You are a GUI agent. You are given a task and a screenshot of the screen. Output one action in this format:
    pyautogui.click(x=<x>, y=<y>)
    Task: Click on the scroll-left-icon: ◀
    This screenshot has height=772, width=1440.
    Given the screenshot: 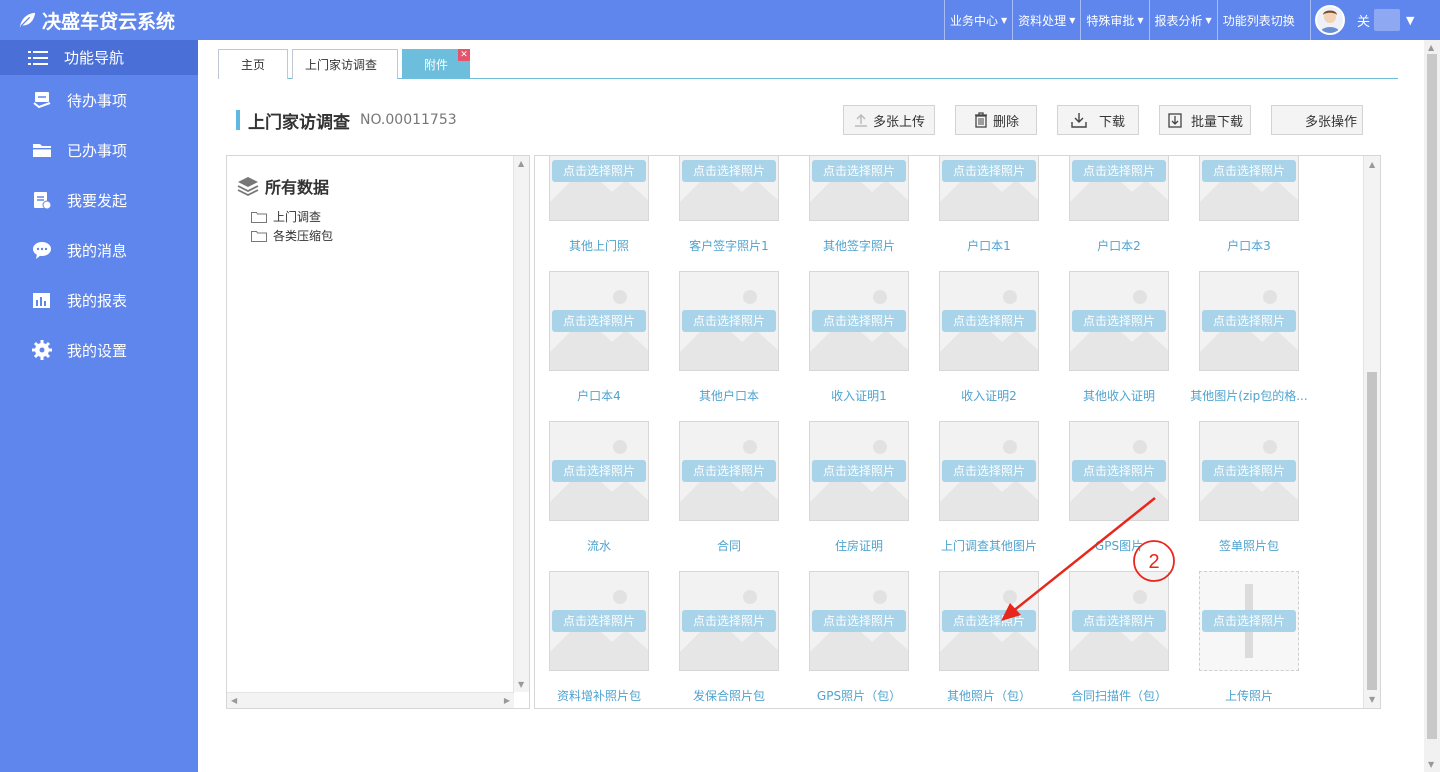 What is the action you would take?
    pyautogui.click(x=234, y=700)
    